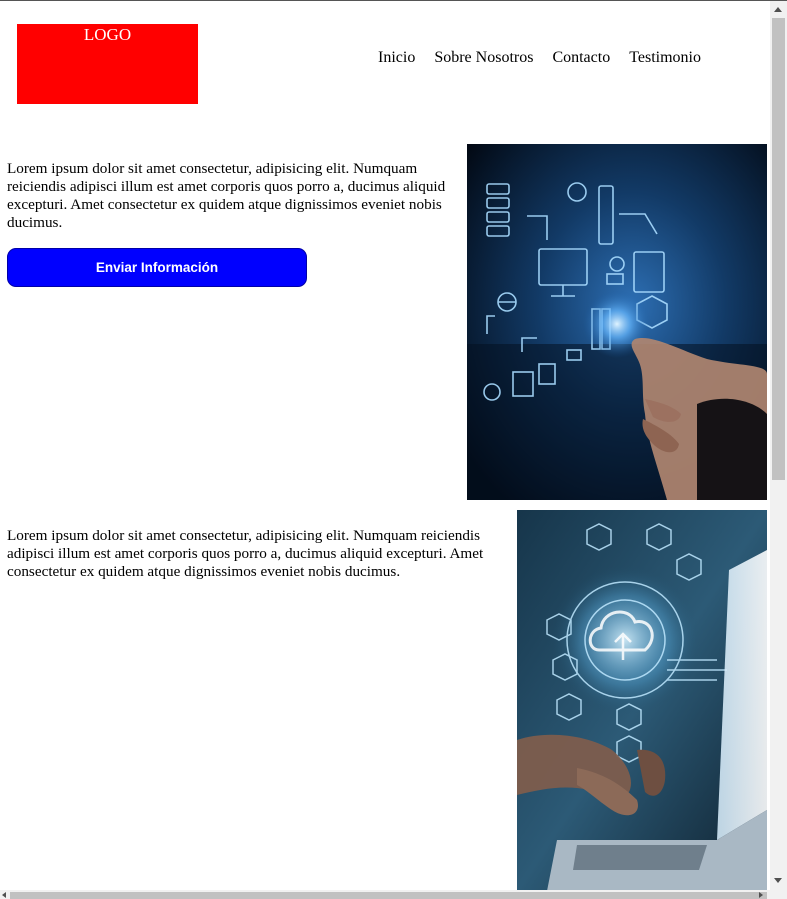 Image resolution: width=787 pixels, height=899 pixels. What do you see at coordinates (4, 895) in the screenshot?
I see `scroll-left-arrow-icon` at bounding box center [4, 895].